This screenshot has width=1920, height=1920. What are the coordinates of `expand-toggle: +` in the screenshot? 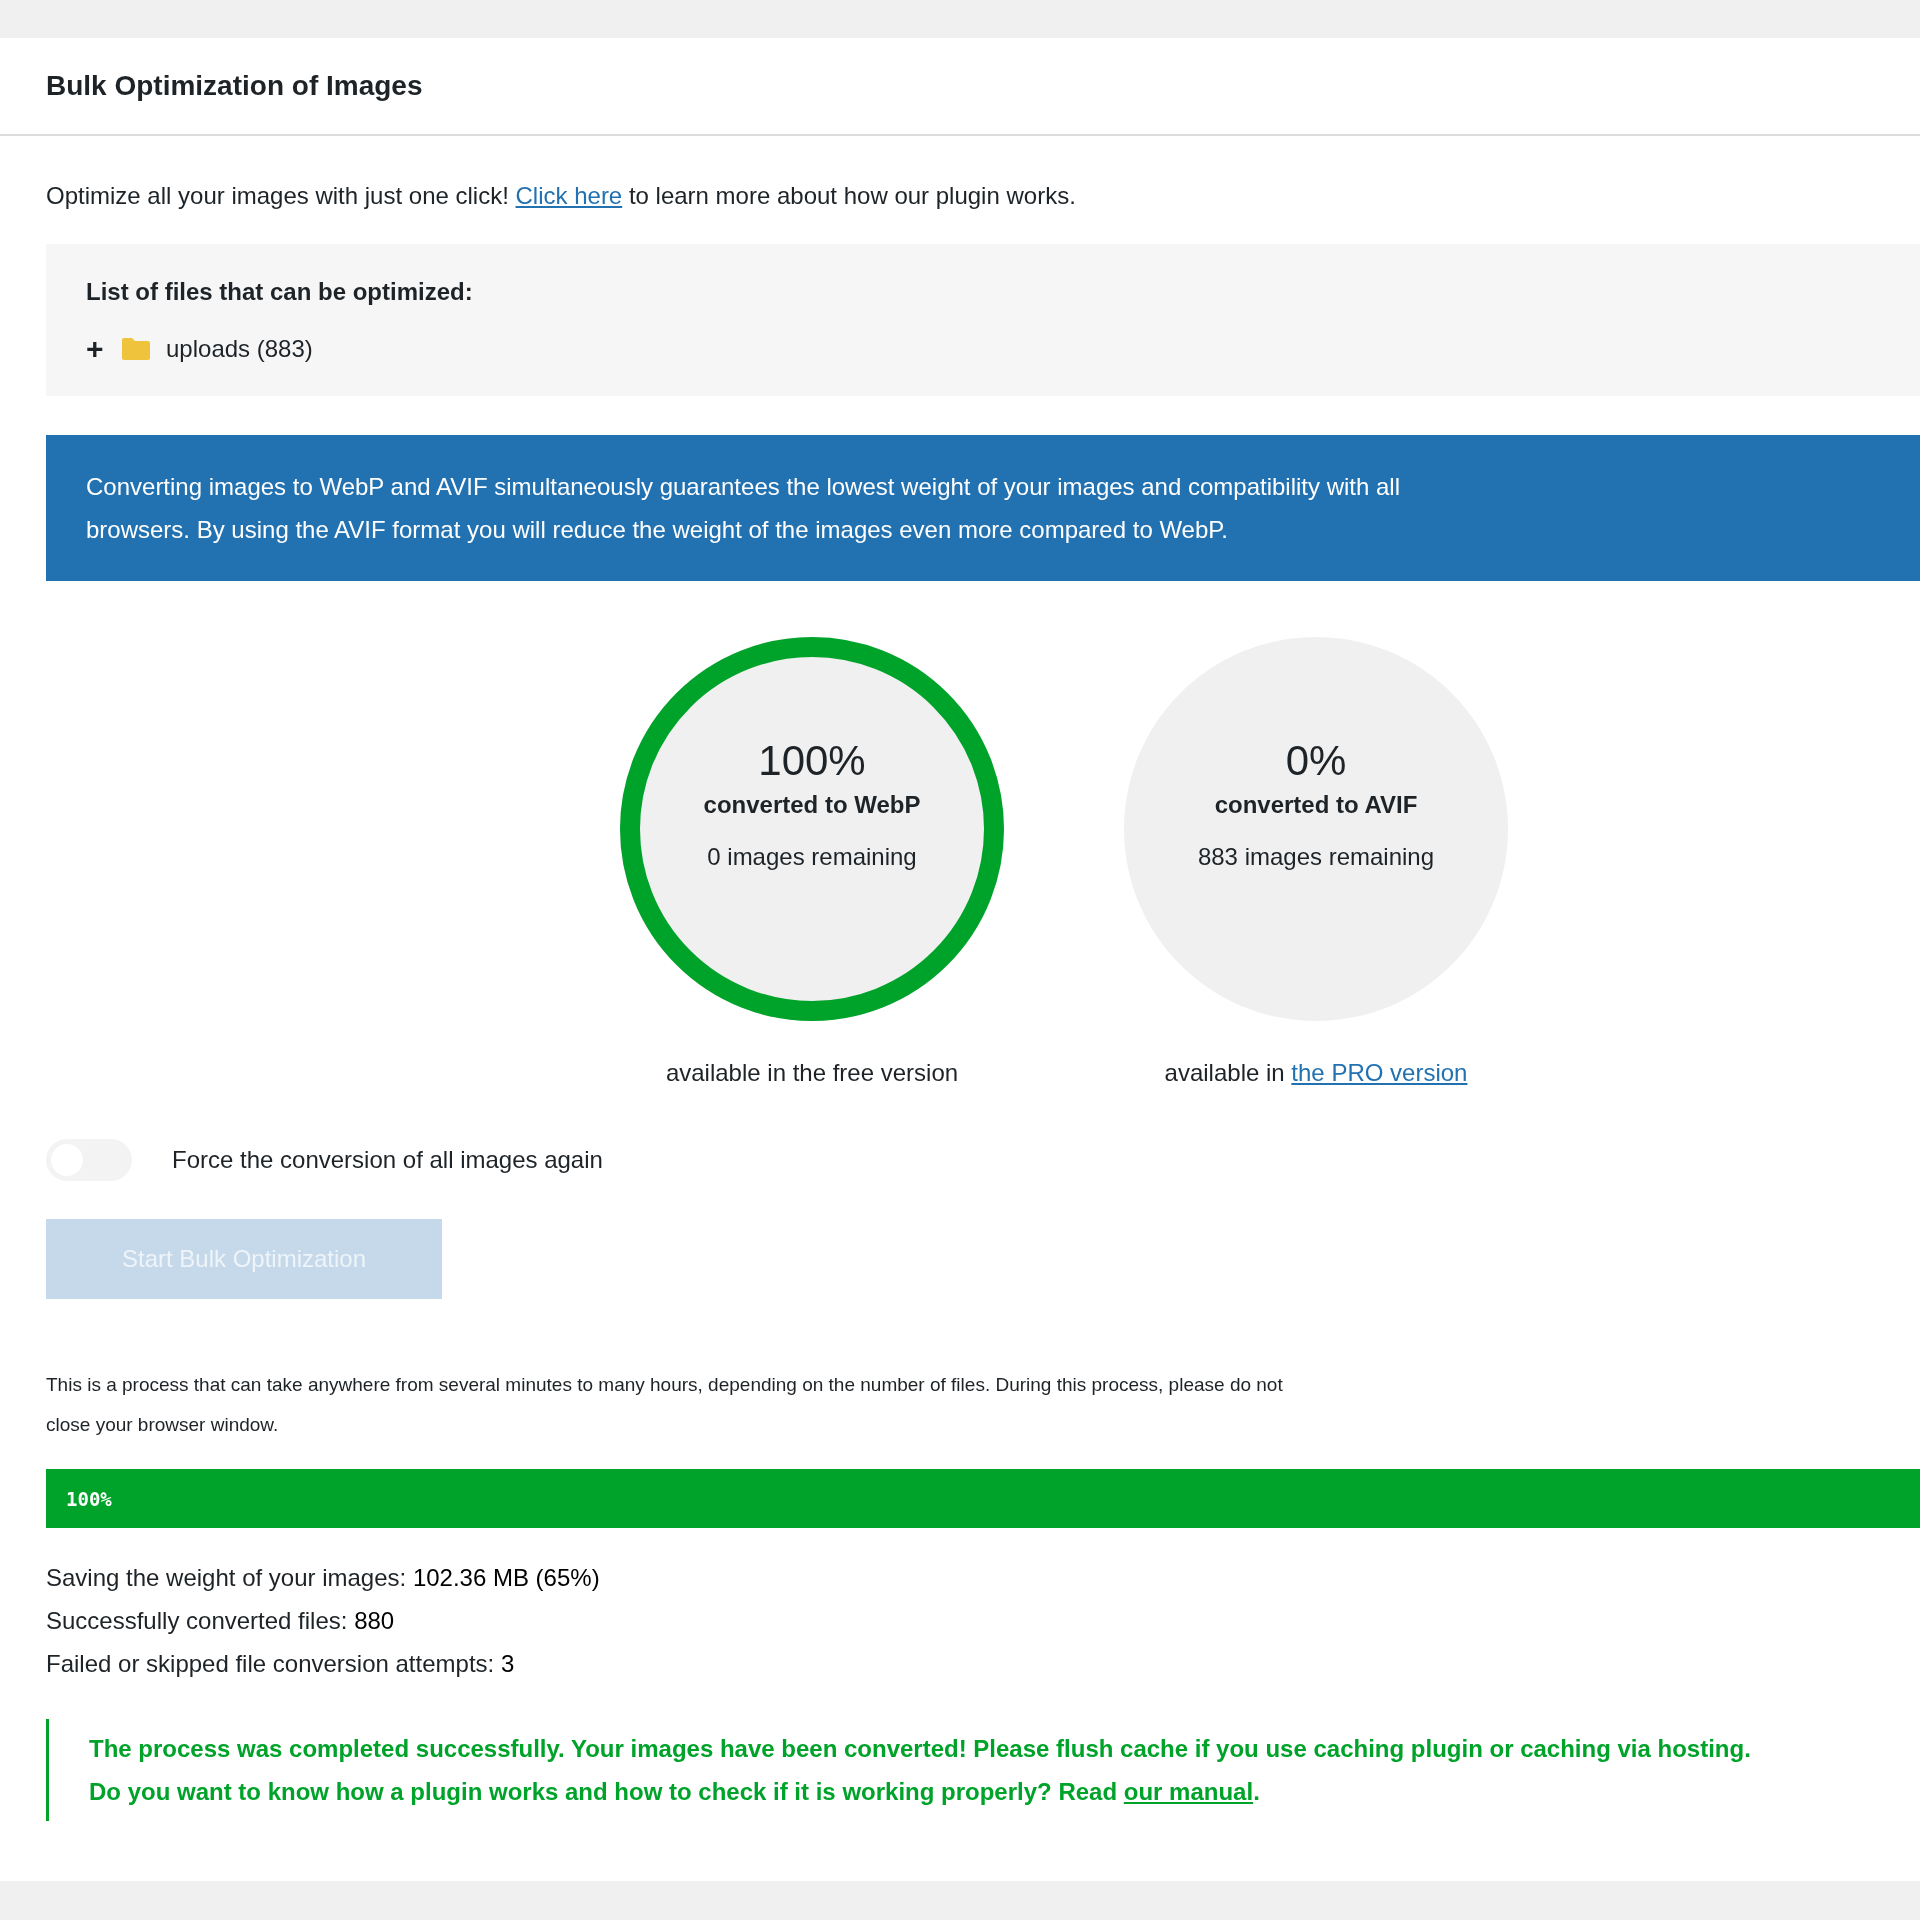 It's located at (96, 349).